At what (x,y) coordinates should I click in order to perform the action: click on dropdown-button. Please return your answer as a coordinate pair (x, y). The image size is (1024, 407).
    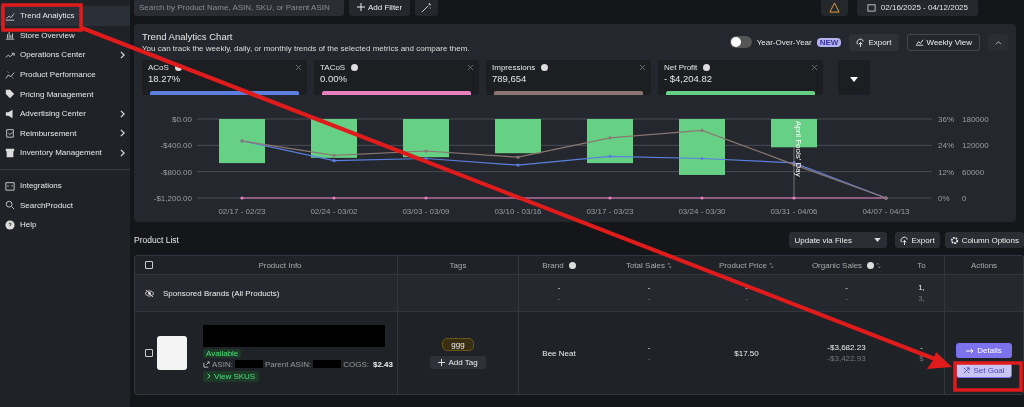
    Looking at the image, I should click on (854, 77).